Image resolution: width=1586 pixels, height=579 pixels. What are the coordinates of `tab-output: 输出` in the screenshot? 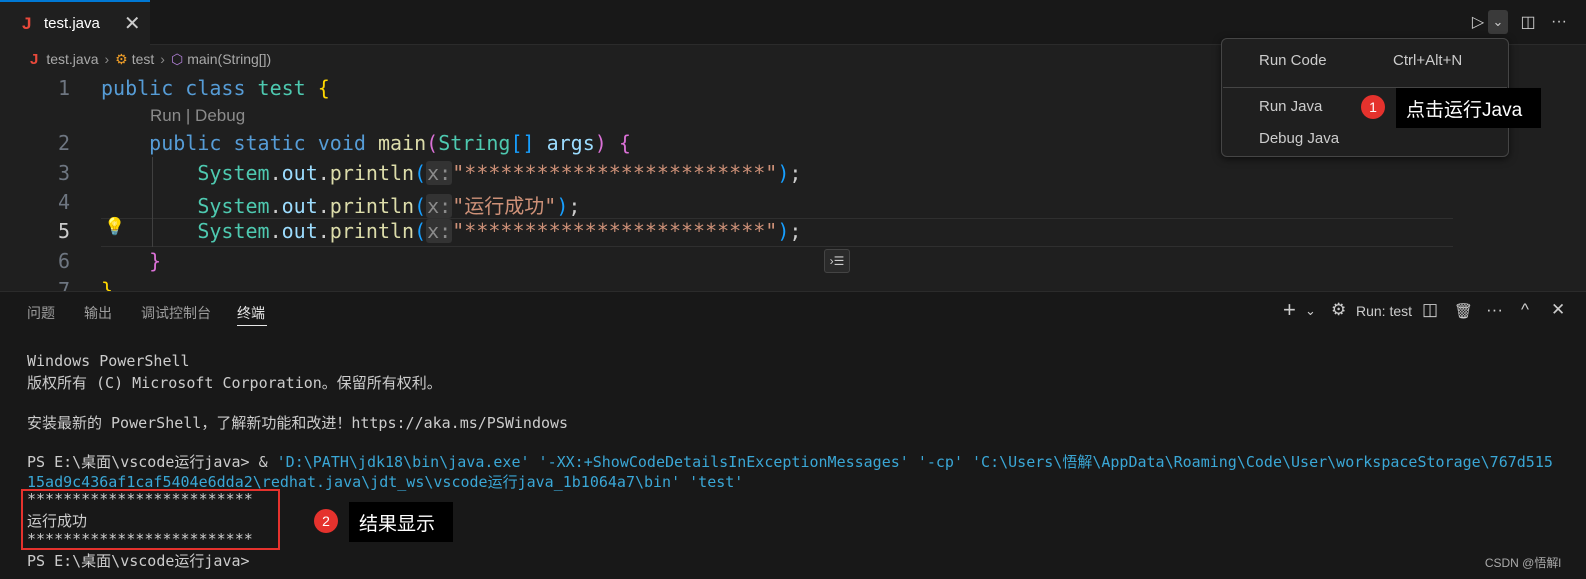 It's located at (98, 313).